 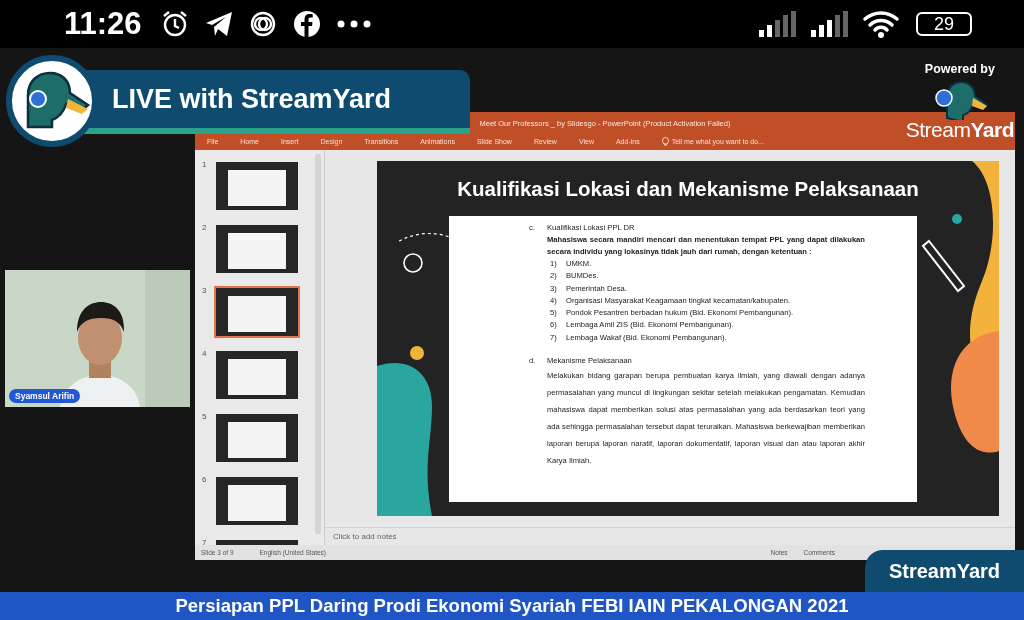 What do you see at coordinates (103, 24) in the screenshot?
I see `clock-time: 11:26` at bounding box center [103, 24].